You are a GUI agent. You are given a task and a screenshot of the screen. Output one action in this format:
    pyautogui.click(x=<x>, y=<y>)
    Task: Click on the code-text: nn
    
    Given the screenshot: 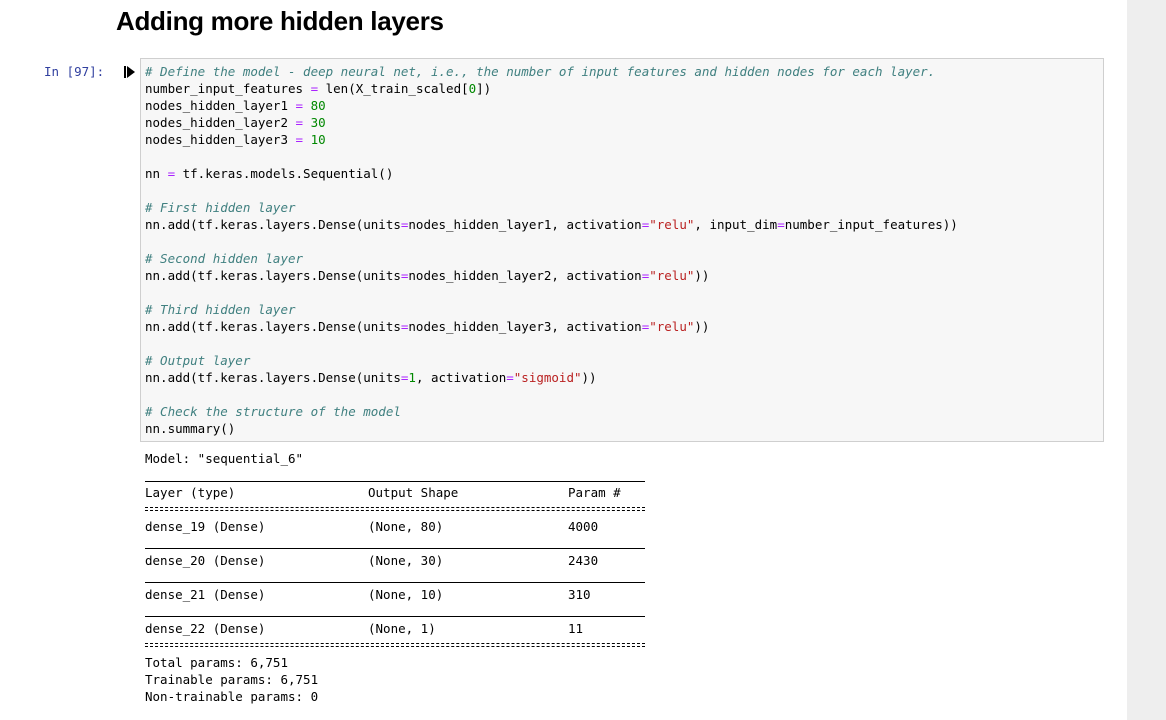 What is the action you would take?
    pyautogui.click(x=156, y=173)
    